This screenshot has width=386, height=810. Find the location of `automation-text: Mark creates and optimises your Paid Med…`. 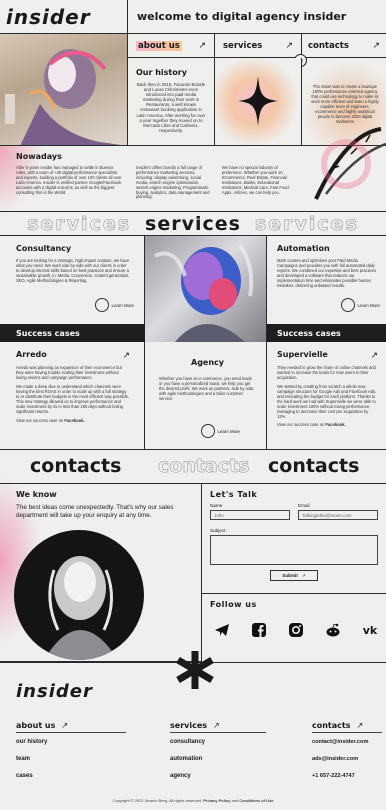

automation-text: Mark creates and optimises your Paid Med… is located at coordinates (327, 273).